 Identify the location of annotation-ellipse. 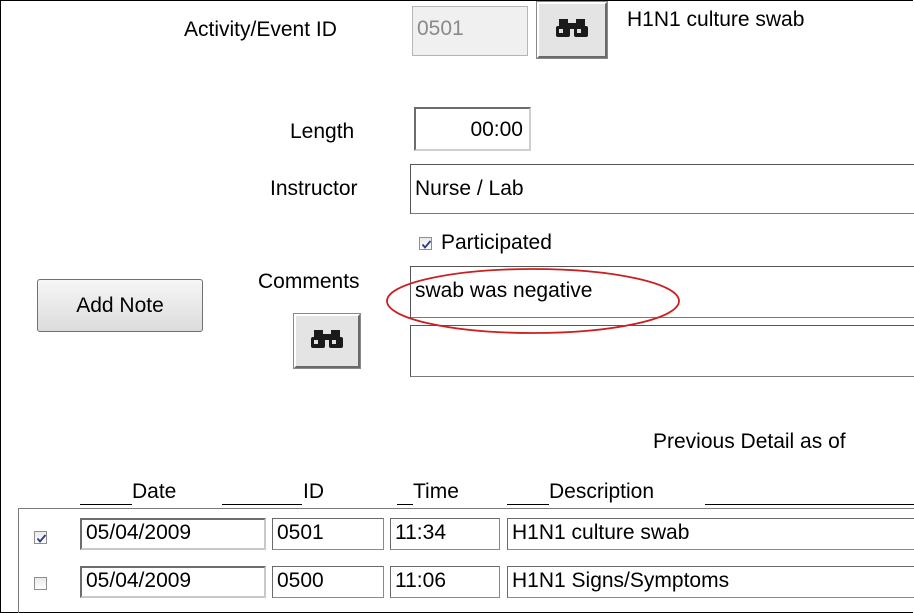
(533, 301).